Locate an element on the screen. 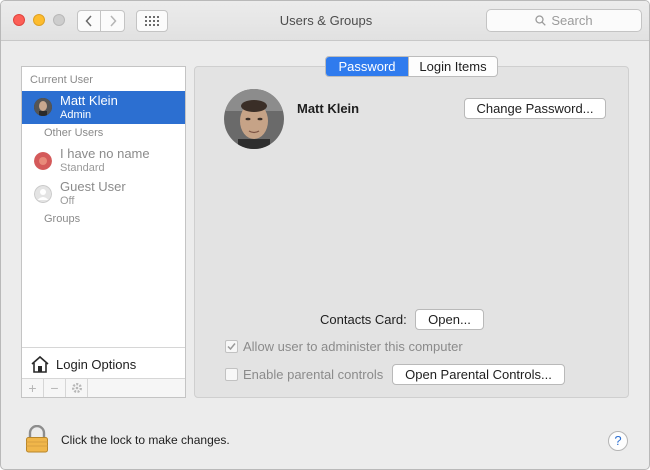 The image size is (650, 470). login-options-label: Login Options is located at coordinates (96, 364).